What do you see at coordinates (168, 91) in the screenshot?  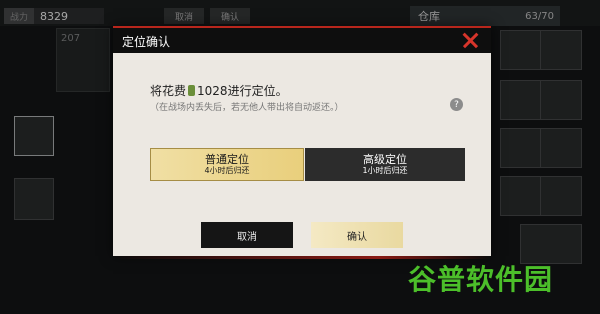 I see `cost-prefix: 将花费` at bounding box center [168, 91].